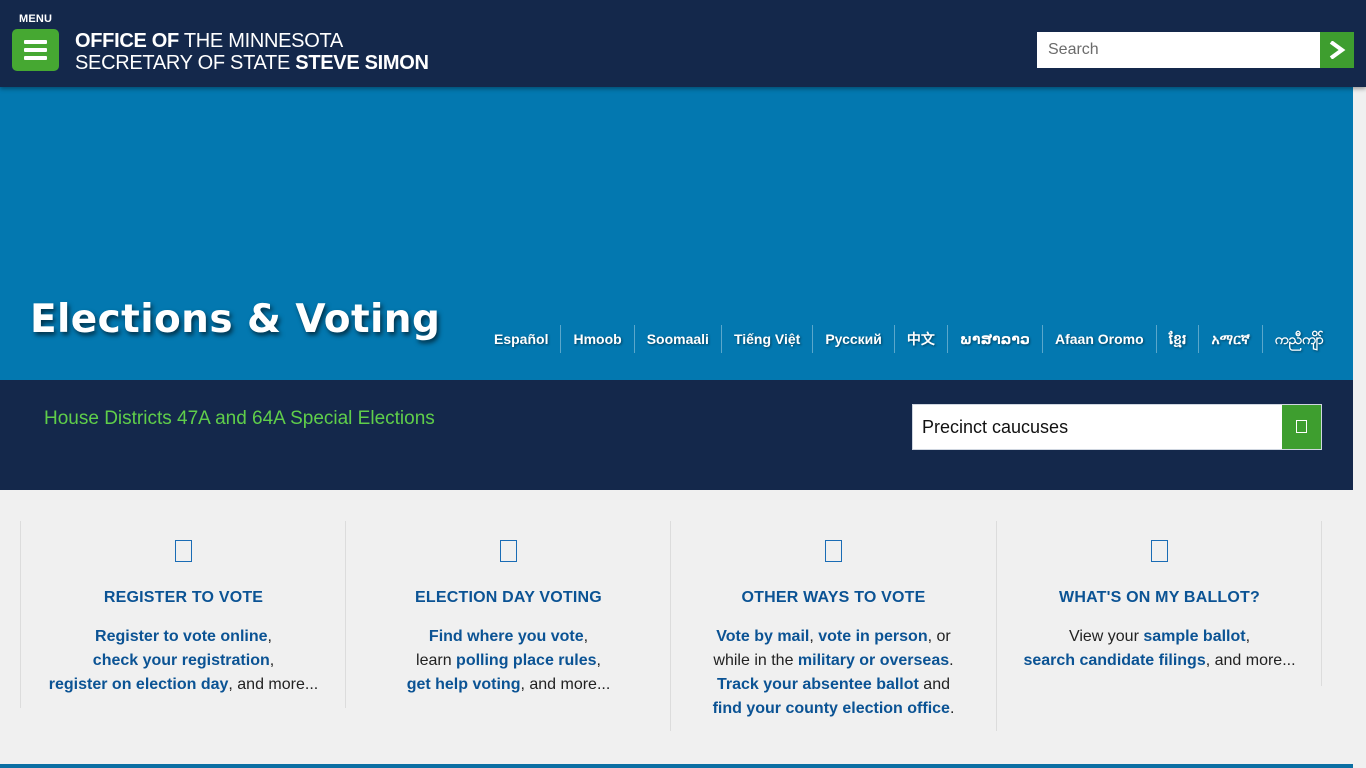 The height and width of the screenshot is (768, 1366). What do you see at coordinates (934, 684) in the screenshot?
I see `text: and` at bounding box center [934, 684].